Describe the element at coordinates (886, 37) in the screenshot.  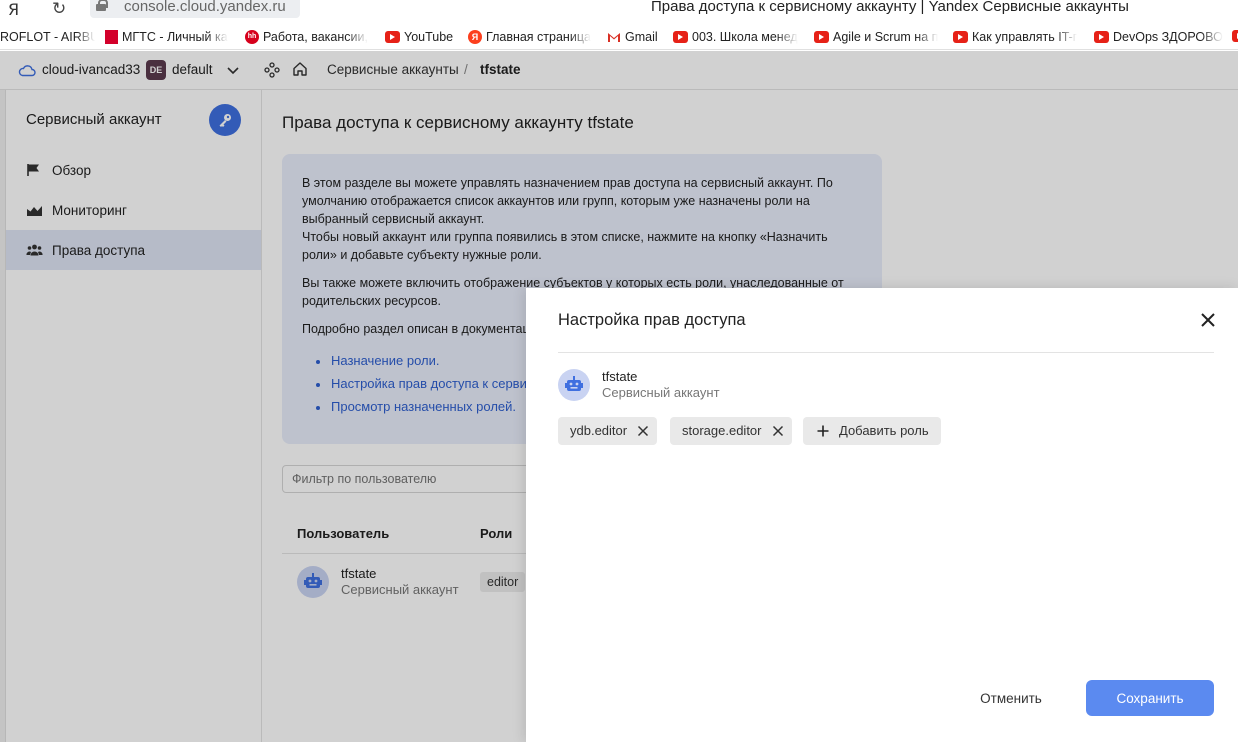
I see `bookmark-label: Agile и Scrum на п` at that location.